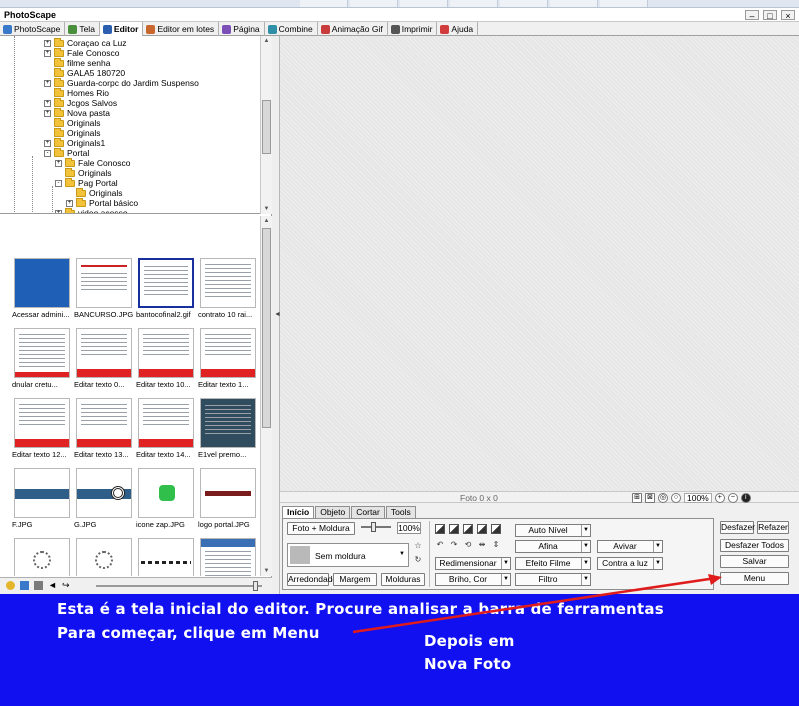 This screenshot has height=706, width=799. What do you see at coordinates (409, 528) in the screenshot?
I see `frame-percent-field: 100%` at bounding box center [409, 528].